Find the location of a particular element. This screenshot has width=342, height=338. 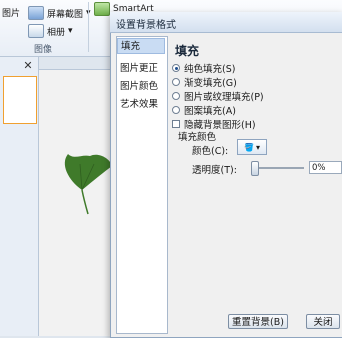

ribbon-separator is located at coordinates (88, 27).